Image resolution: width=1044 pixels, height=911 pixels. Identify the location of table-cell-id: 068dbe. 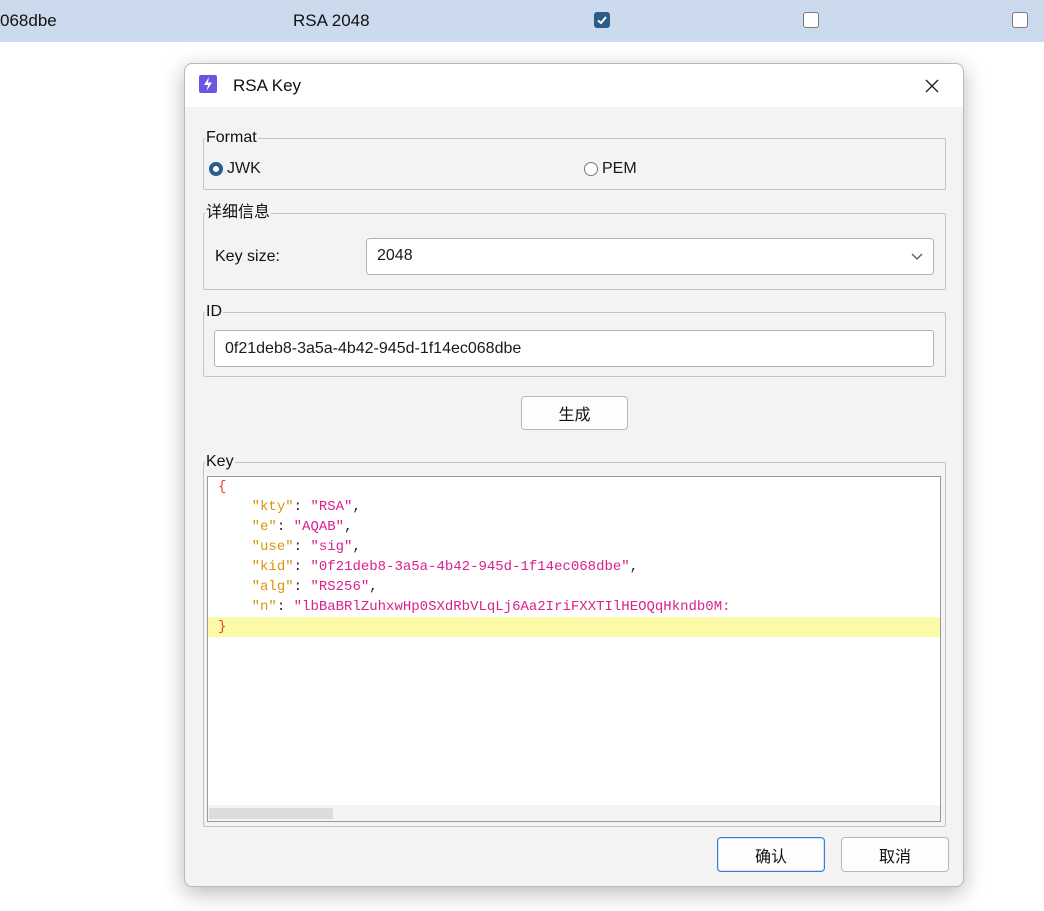
(28, 20).